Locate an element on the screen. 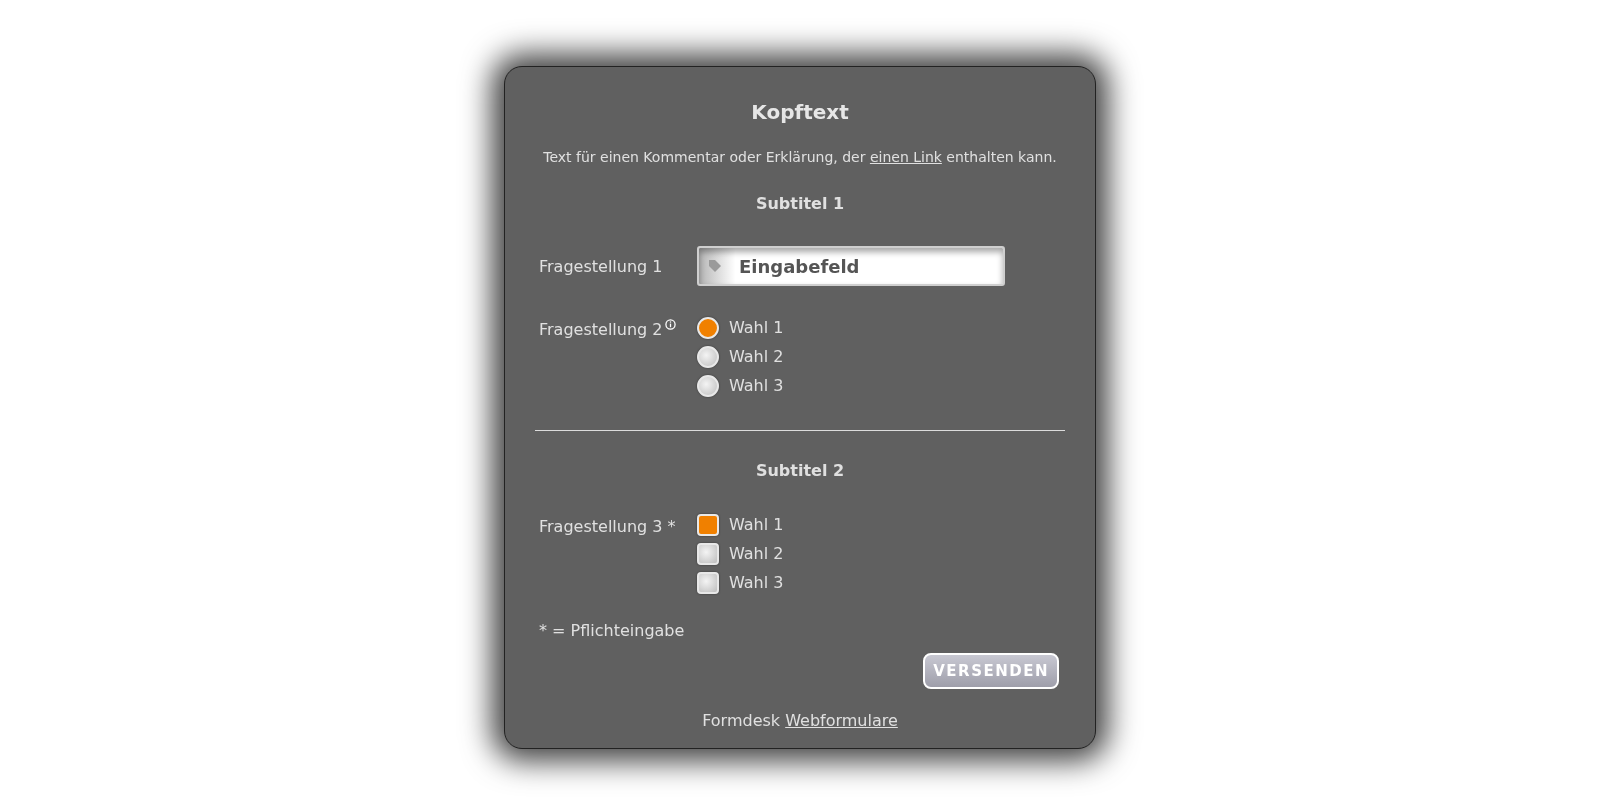 This screenshot has height=800, width=1600. intro-text: Text für einen Kommentar oder Erklärung, der einen Link enthalten kann. is located at coordinates (800, 157).